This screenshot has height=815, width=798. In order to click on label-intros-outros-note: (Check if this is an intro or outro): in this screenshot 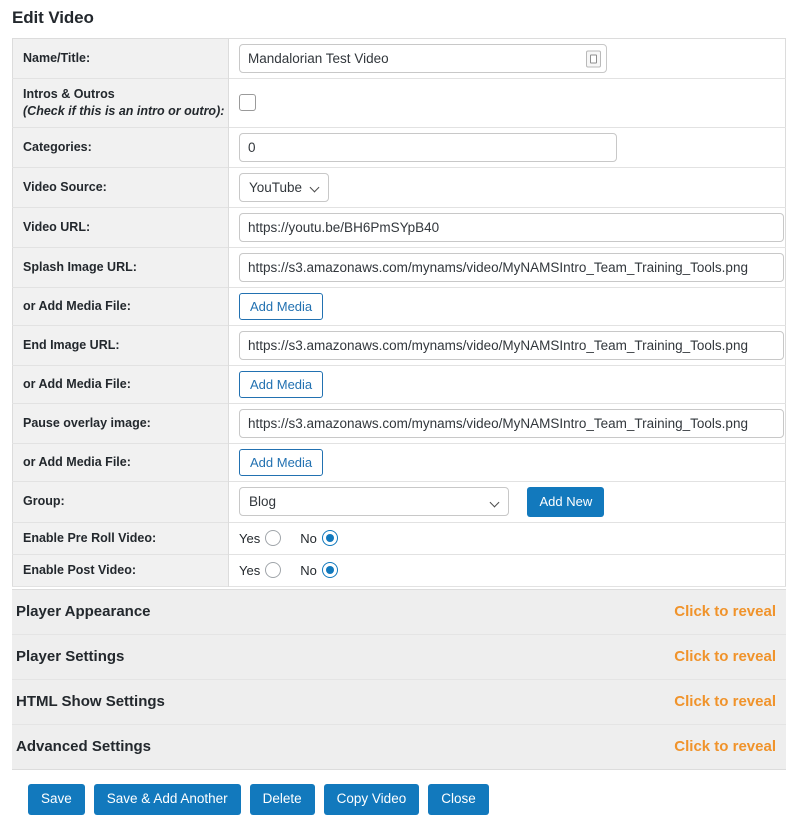, I will do `click(124, 110)`.